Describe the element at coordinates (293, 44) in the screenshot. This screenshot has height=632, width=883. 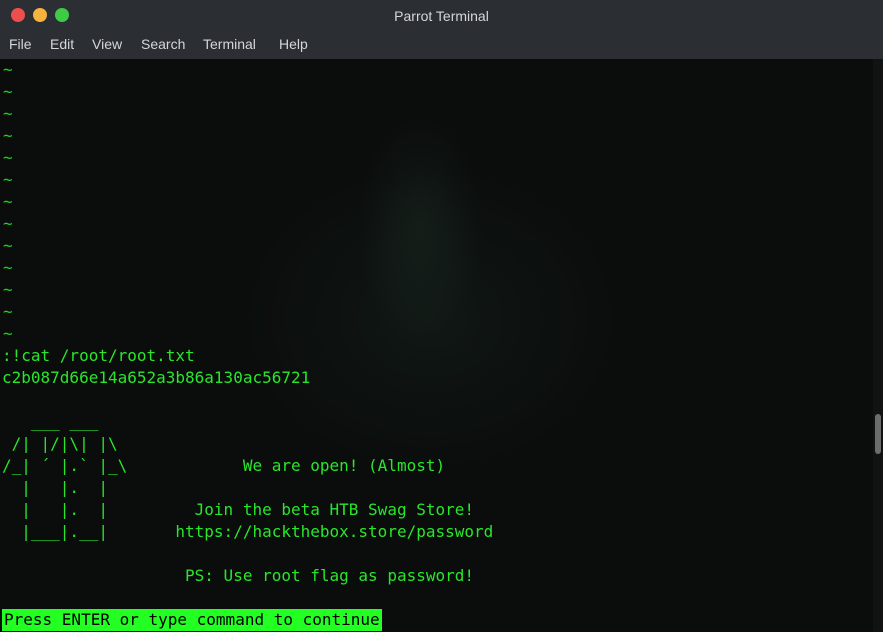
I see `menu-help: Help` at that location.